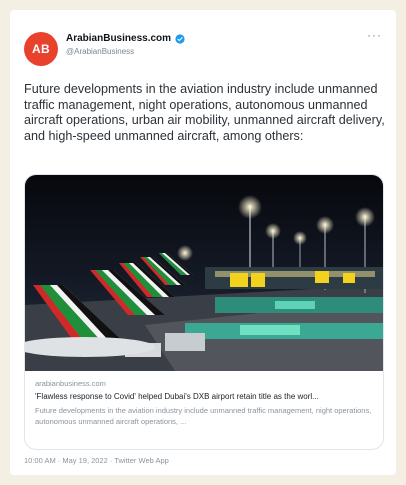  I want to click on avatar: AB, so click(41, 49).